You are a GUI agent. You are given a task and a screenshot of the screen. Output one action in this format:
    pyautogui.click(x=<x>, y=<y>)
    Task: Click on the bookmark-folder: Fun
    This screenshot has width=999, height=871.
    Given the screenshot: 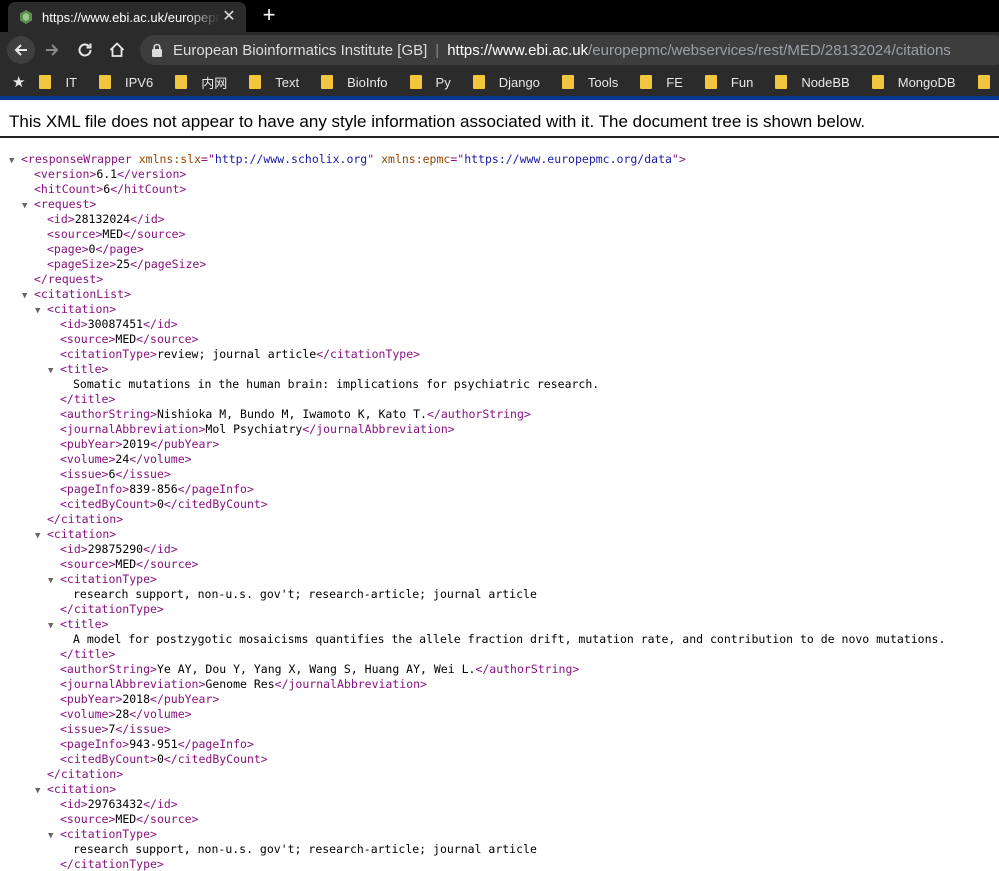 What is the action you would take?
    pyautogui.click(x=728, y=82)
    